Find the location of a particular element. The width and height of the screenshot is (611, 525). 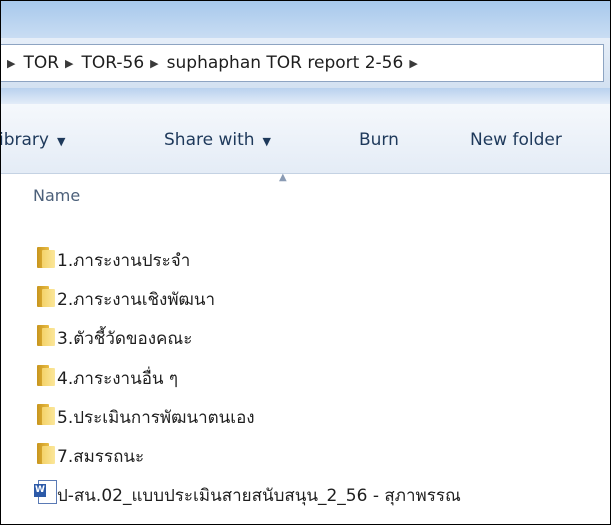

sort-arrow-icon: ▲ is located at coordinates (283, 177).